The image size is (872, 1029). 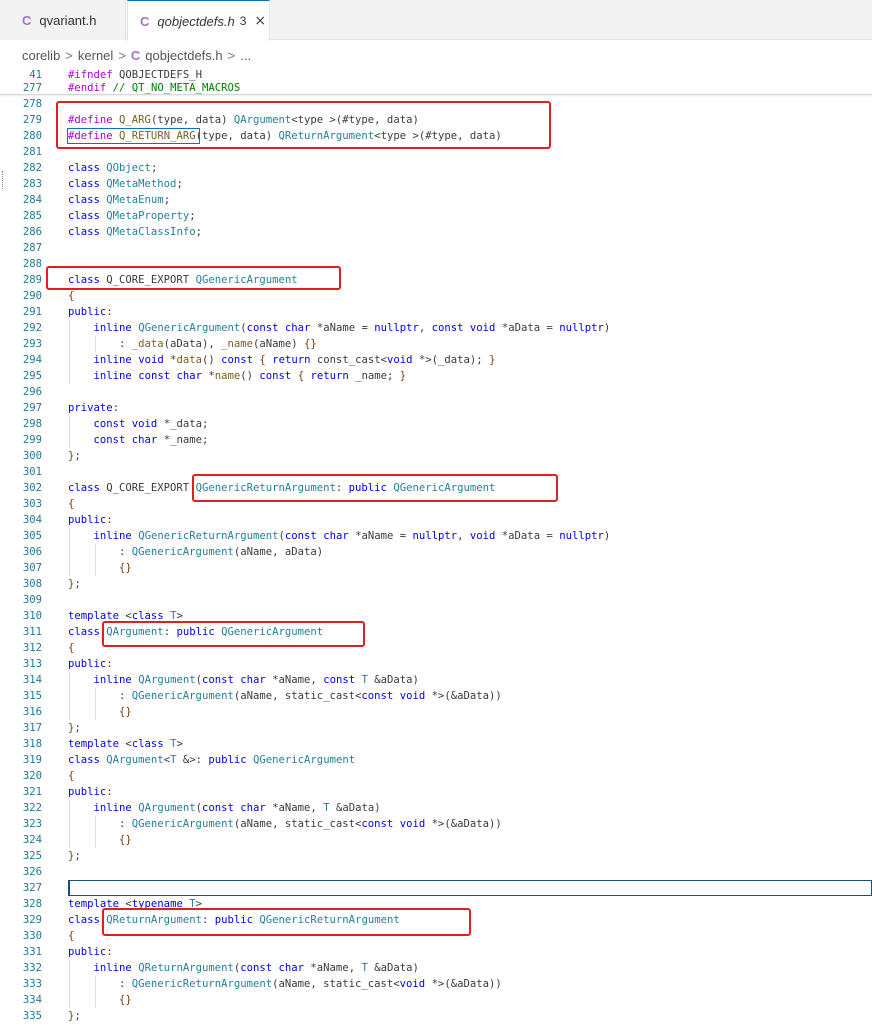 I want to click on tab-label: qobjectdefs.h, so click(x=196, y=21).